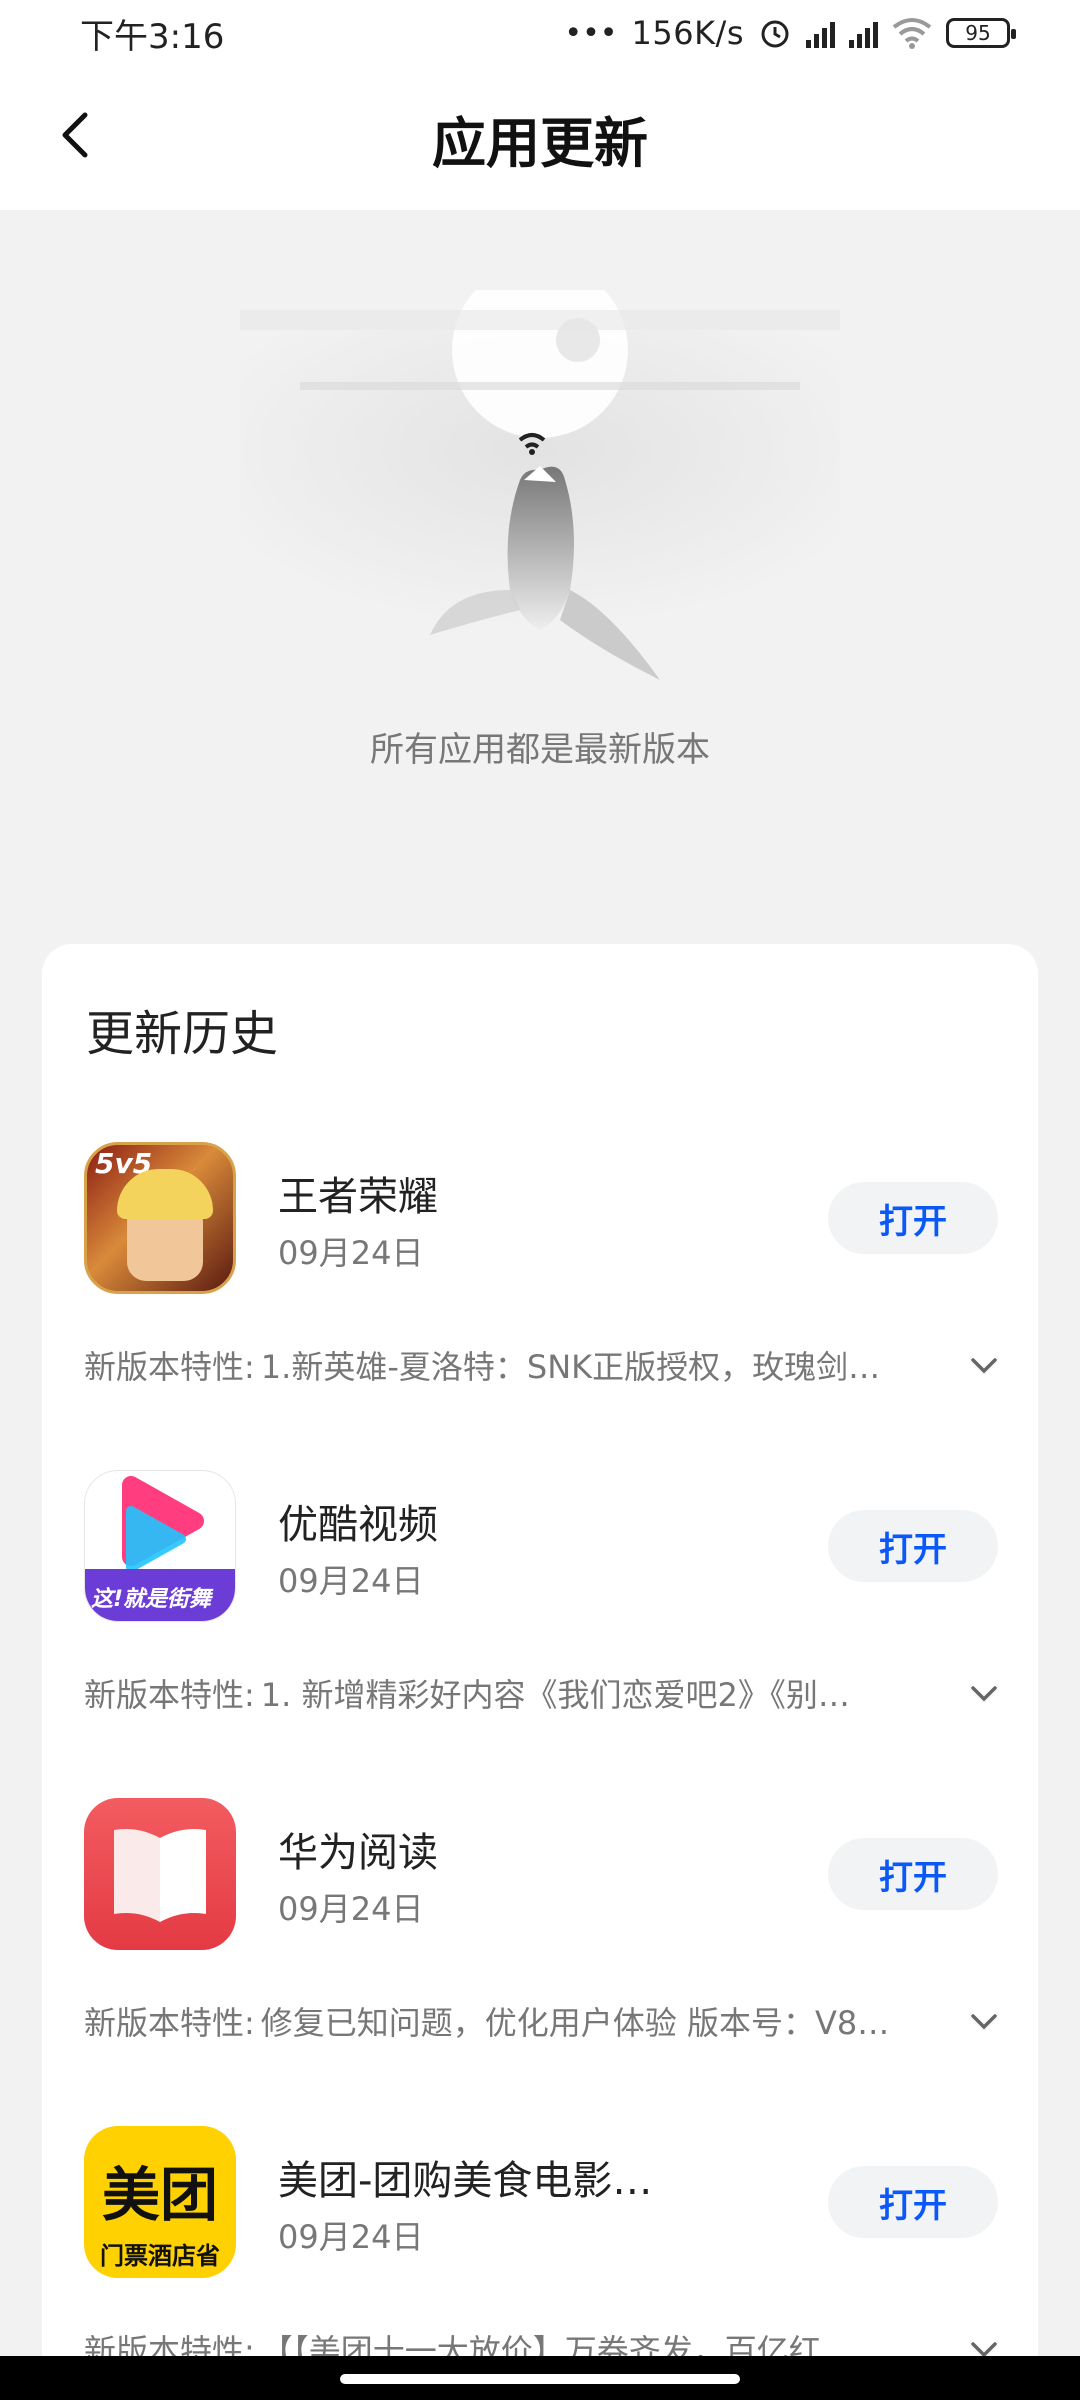 This screenshot has height=2400, width=1080. I want to click on chevron-left-icon, so click(75, 135).